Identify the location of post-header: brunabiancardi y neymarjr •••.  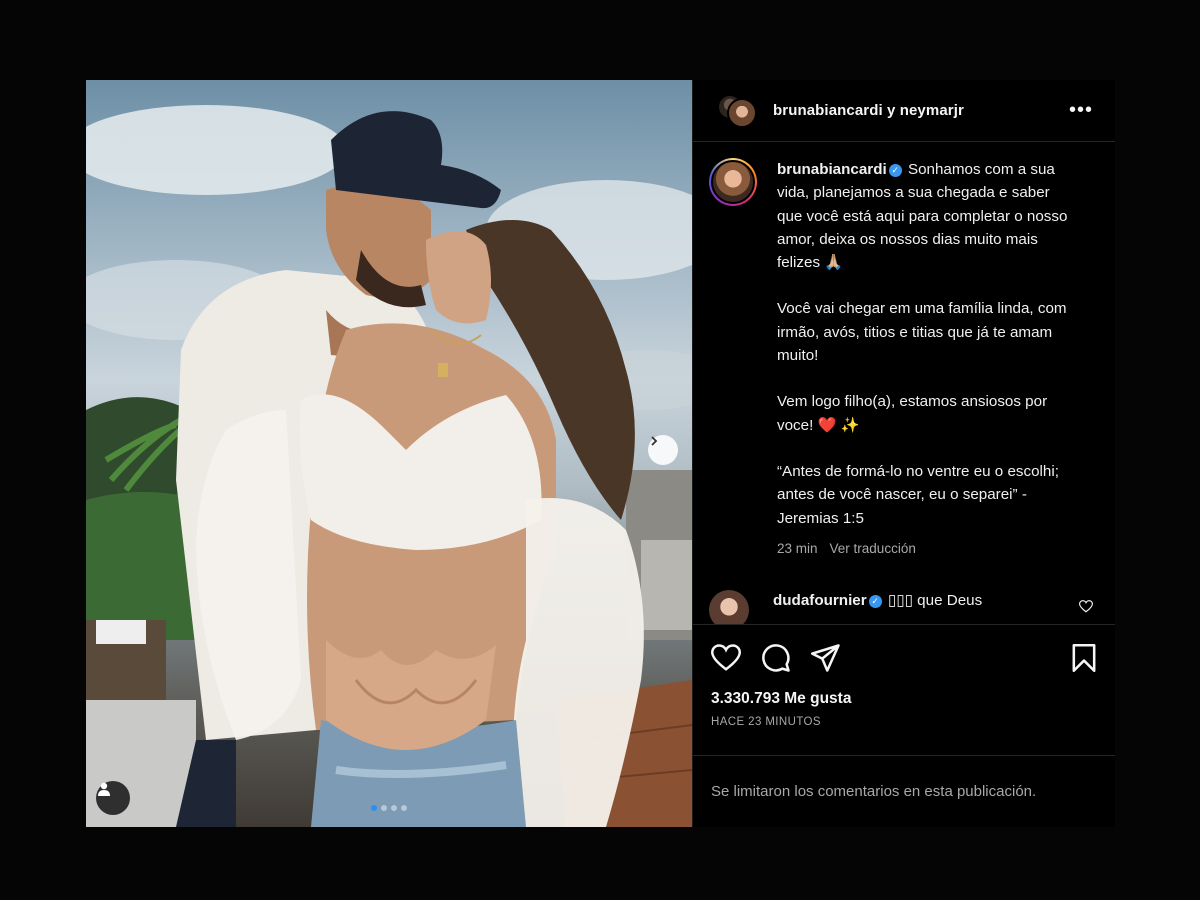
(904, 111).